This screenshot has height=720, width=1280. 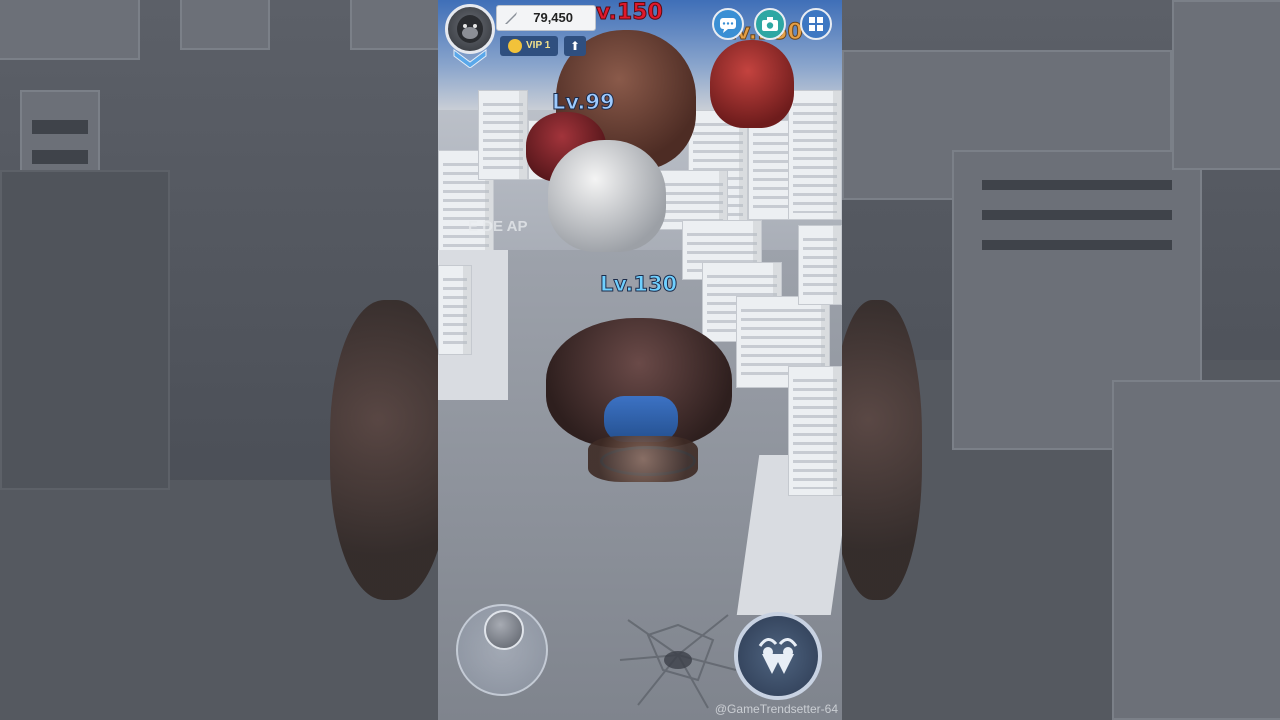 I want to click on faded-overlay-text: E DE AP, so click(x=498, y=226).